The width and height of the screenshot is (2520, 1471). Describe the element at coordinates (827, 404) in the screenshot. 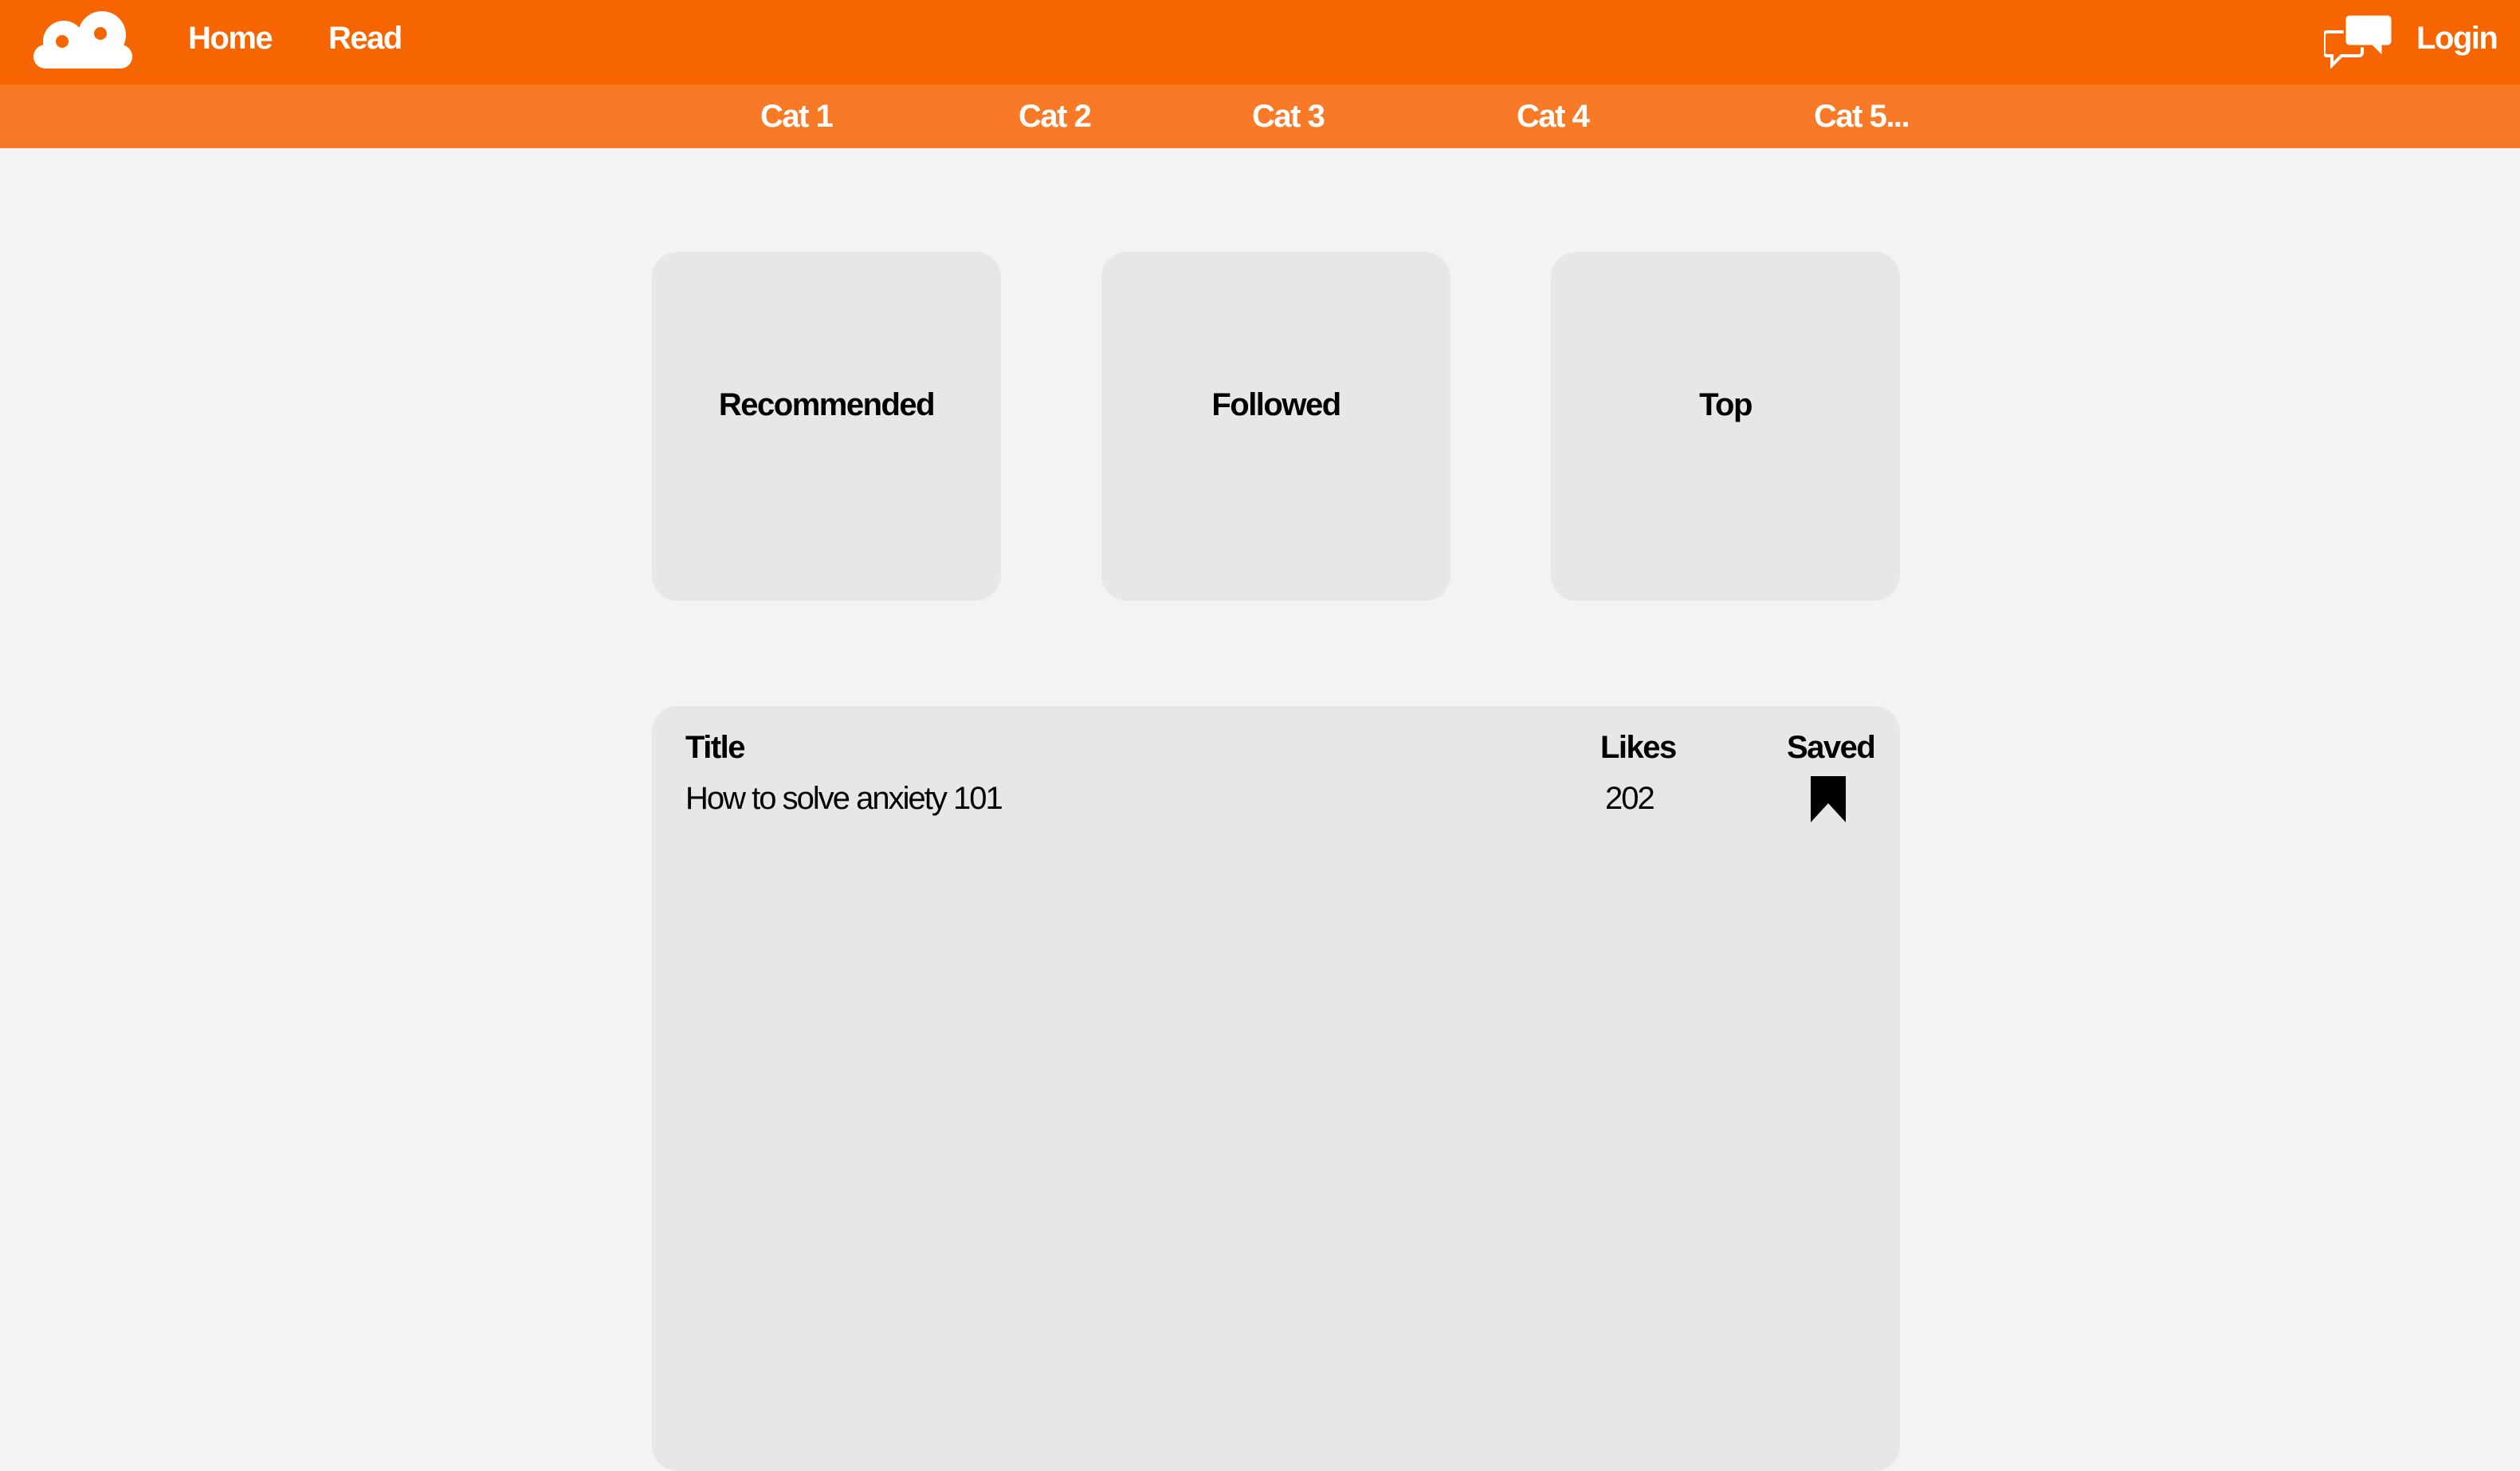

I see `recommended-card-label: Recommended` at that location.